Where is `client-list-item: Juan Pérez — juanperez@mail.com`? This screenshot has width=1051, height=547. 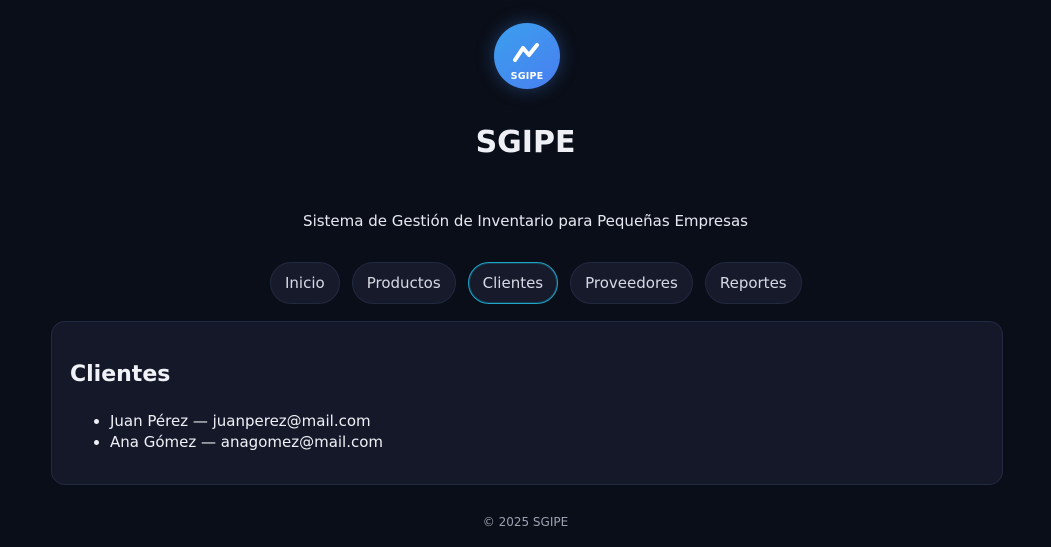 client-list-item: Juan Pérez — juanperez@mail.com is located at coordinates (246, 421).